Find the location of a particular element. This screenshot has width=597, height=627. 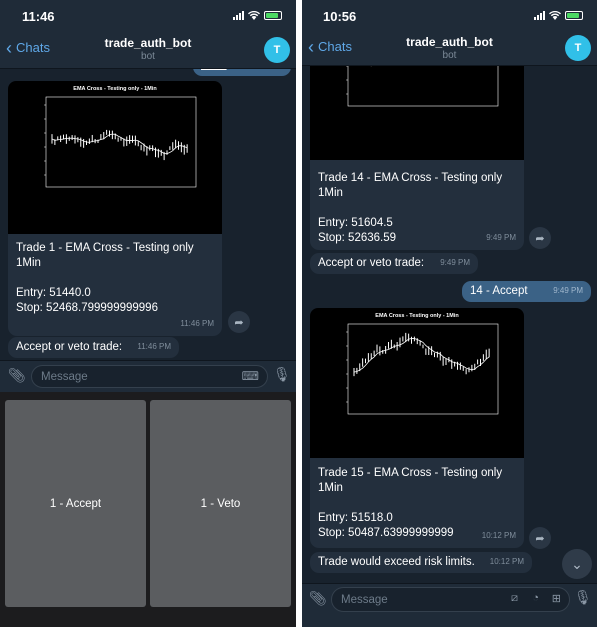

status-time: 11:46 is located at coordinates (38, 16).